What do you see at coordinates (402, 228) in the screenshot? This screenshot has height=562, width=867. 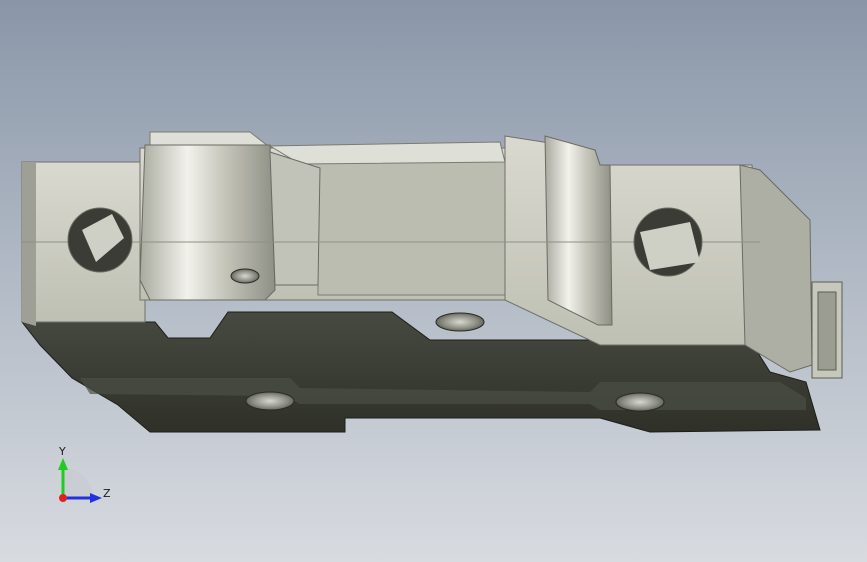 I see `center-slot` at bounding box center [402, 228].